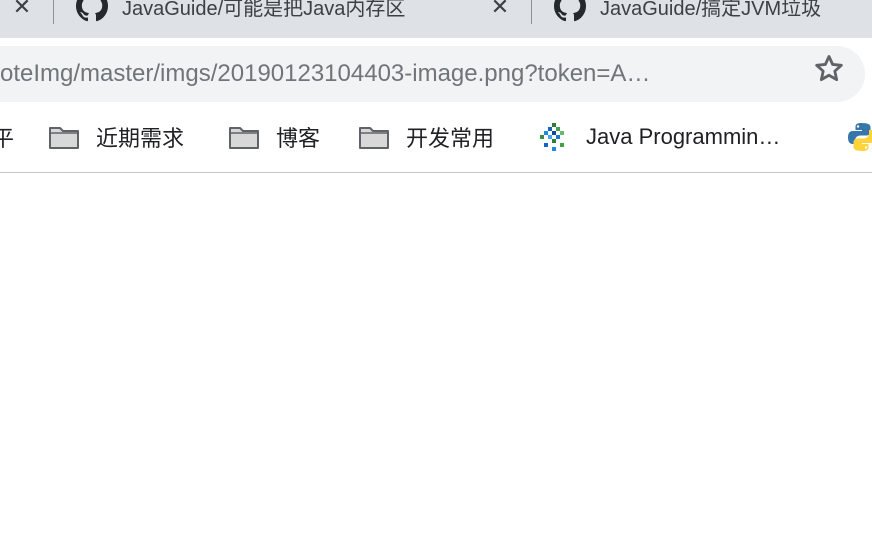  I want to click on bookmark-folder-dev-common: 开发常用, so click(426, 137).